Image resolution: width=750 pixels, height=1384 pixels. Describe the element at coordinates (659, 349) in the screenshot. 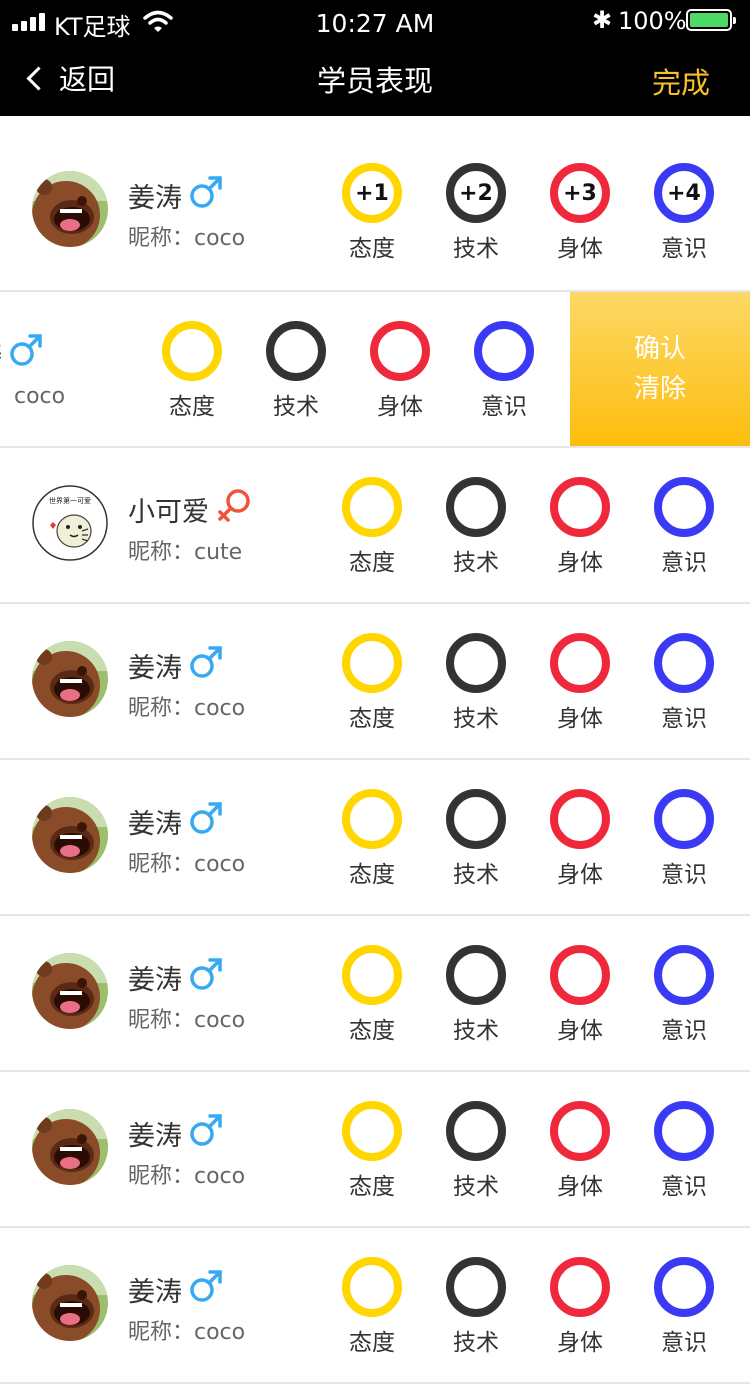

I see `confirm-label: 确认` at that location.